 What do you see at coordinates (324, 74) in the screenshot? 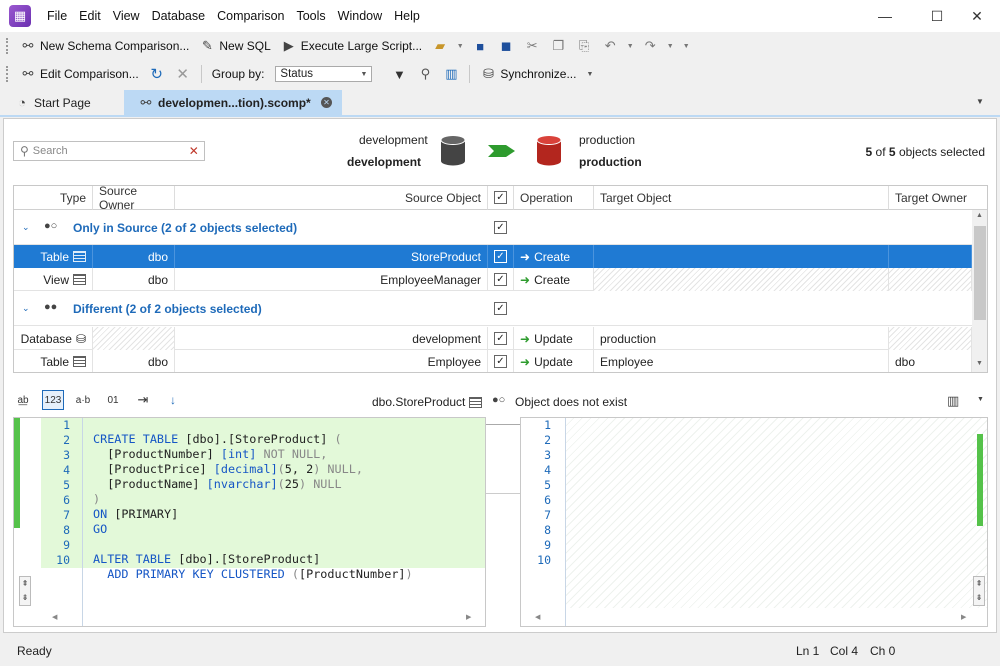
I see `group-by-select: Status ▼` at bounding box center [324, 74].